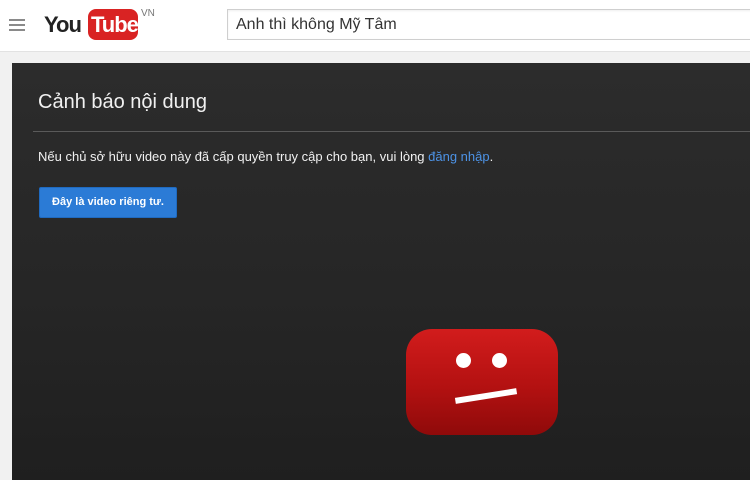 This screenshot has width=750, height=480. Describe the element at coordinates (488, 24) in the screenshot. I see `search-input` at that location.